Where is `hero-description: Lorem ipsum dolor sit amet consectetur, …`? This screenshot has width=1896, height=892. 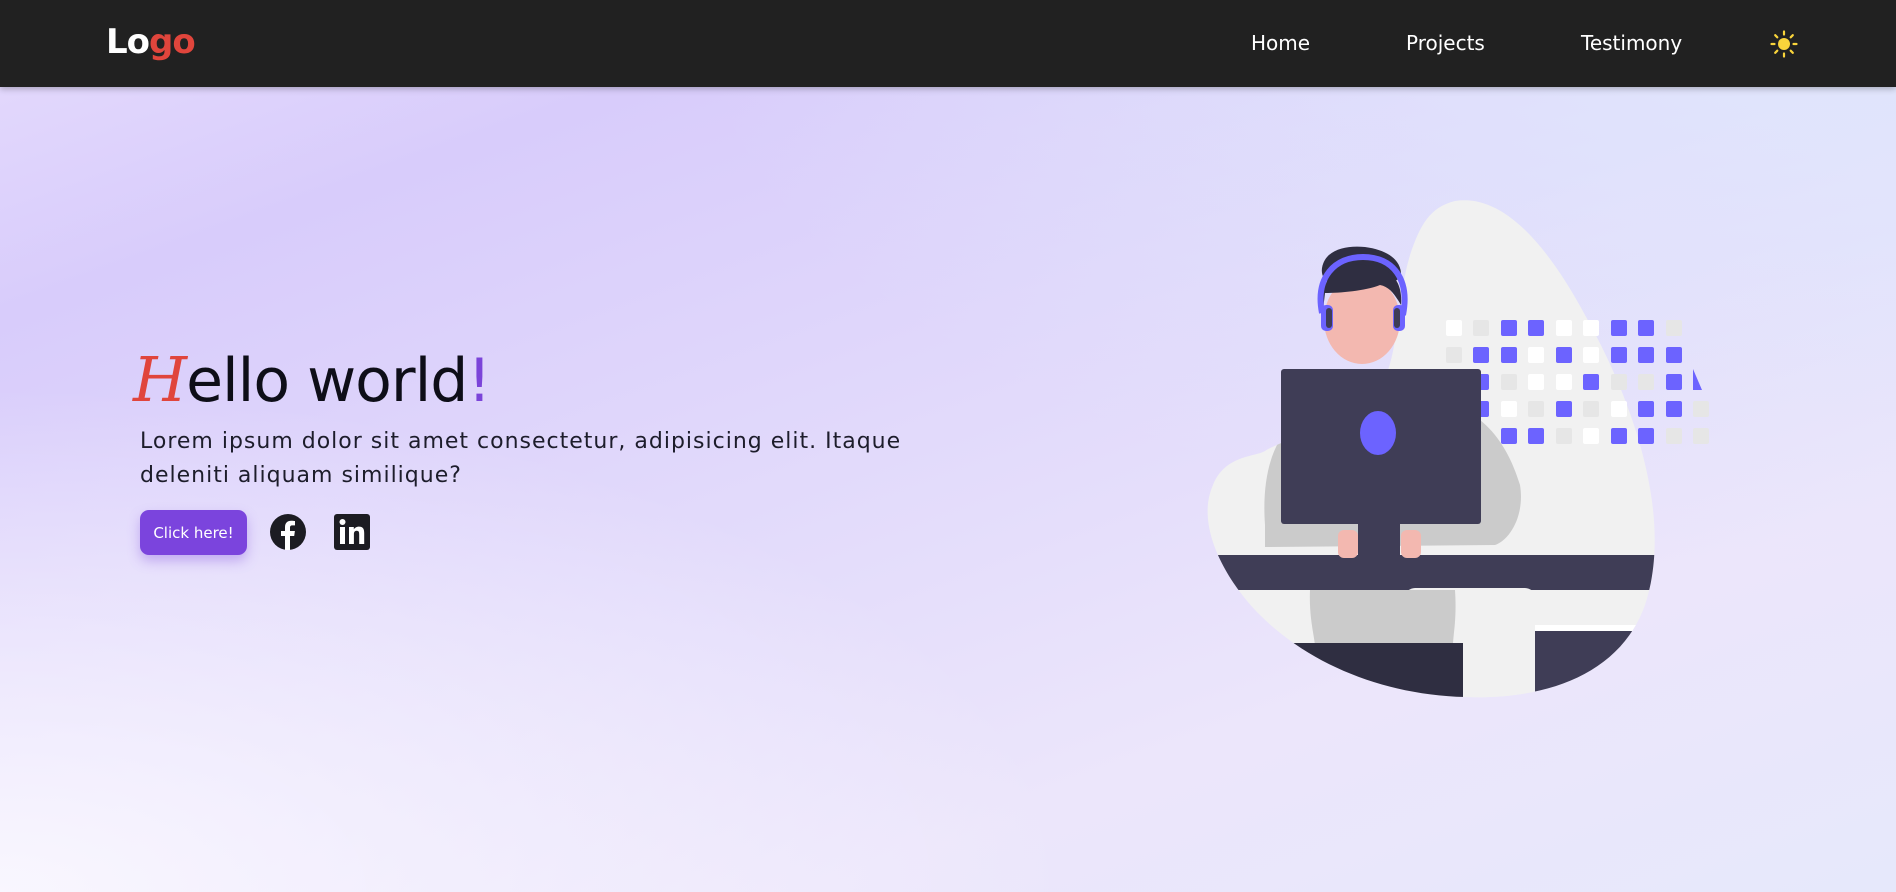 hero-description: Lorem ipsum dolor sit amet consectetur, … is located at coordinates (521, 458).